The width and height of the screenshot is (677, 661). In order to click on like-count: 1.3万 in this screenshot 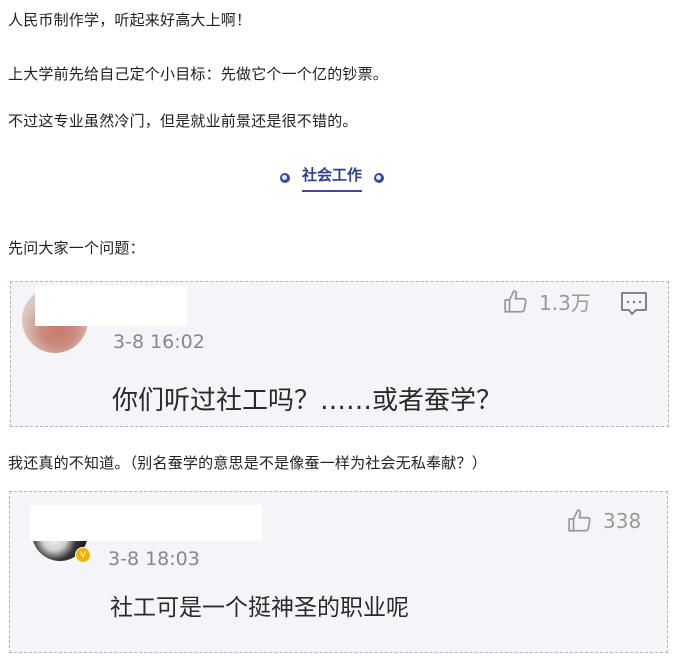, I will do `click(565, 303)`.